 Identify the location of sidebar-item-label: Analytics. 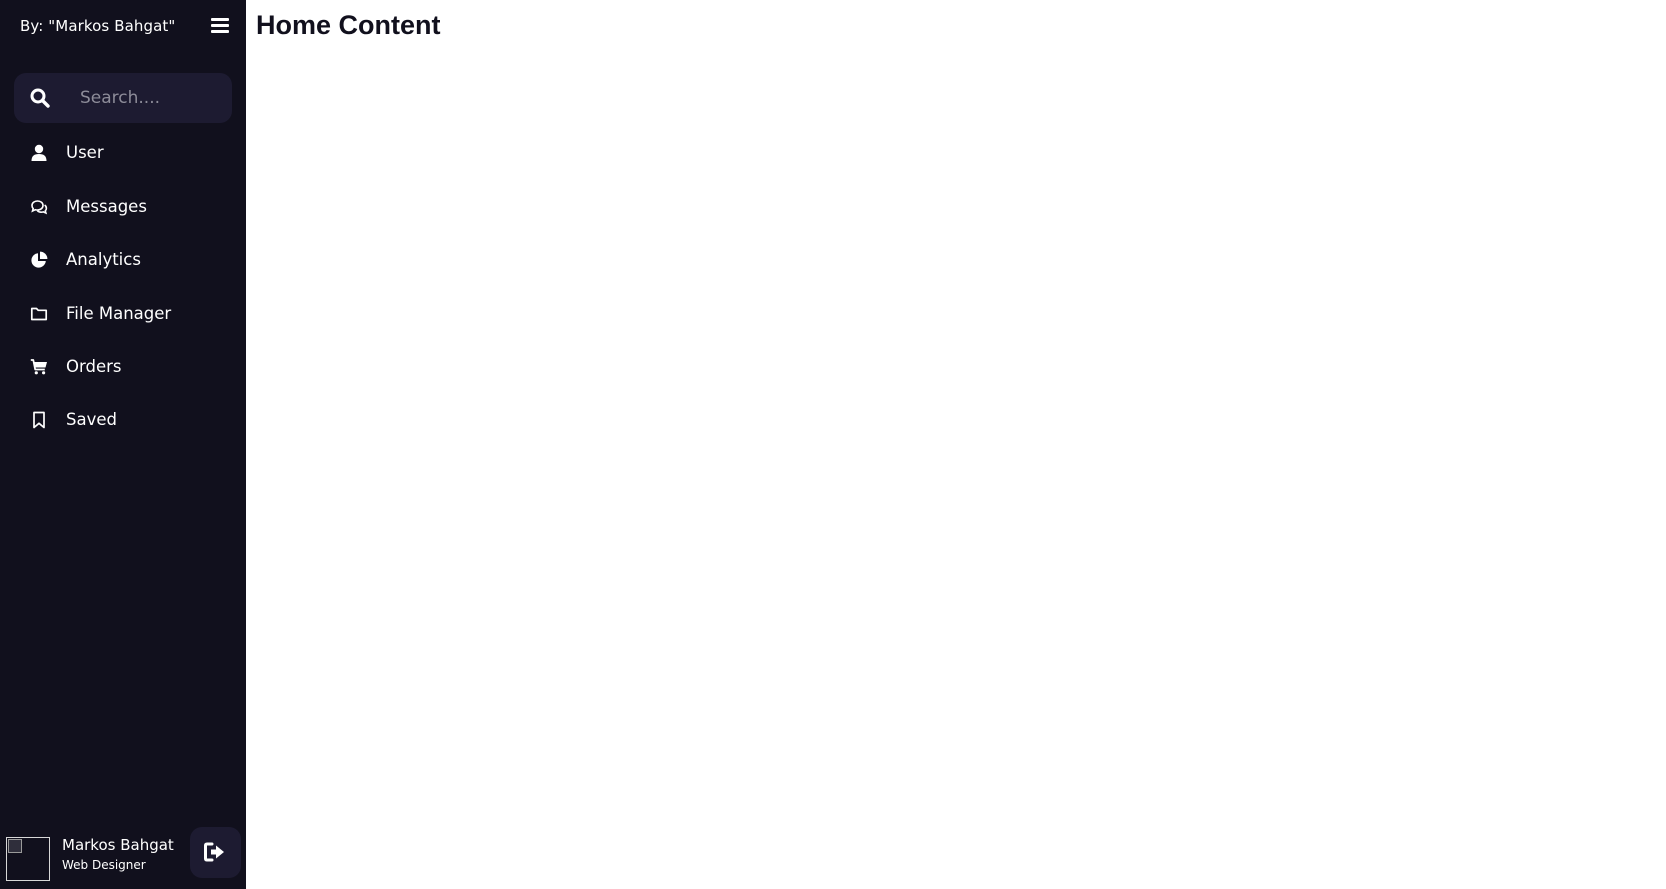
(103, 259).